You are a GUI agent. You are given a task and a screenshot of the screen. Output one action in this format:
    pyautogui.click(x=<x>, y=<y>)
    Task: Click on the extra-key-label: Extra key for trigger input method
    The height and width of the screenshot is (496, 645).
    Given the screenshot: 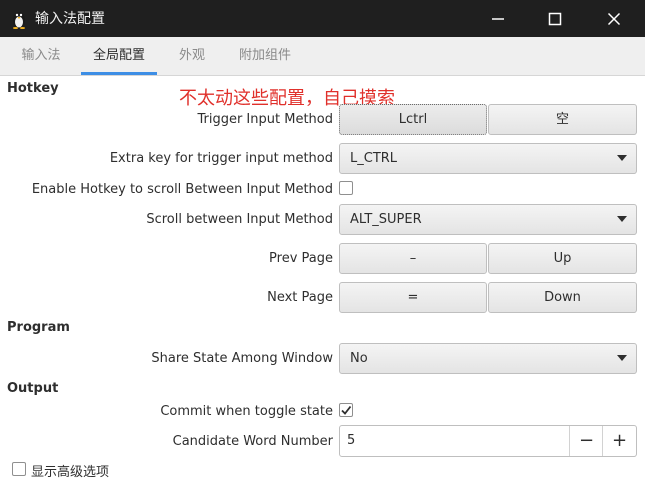 What is the action you would take?
    pyautogui.click(x=221, y=158)
    